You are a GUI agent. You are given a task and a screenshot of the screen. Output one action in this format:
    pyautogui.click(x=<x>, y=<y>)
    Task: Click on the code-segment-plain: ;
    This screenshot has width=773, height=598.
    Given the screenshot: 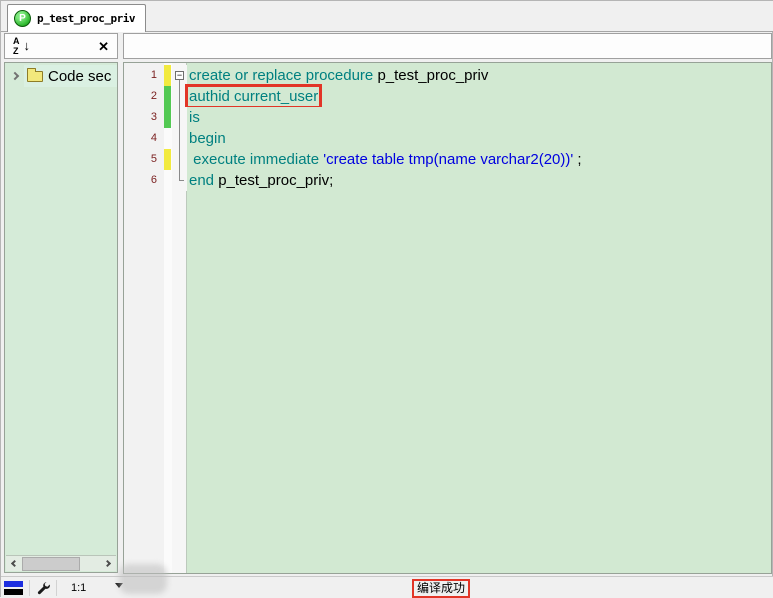 What is the action you would take?
    pyautogui.click(x=577, y=159)
    